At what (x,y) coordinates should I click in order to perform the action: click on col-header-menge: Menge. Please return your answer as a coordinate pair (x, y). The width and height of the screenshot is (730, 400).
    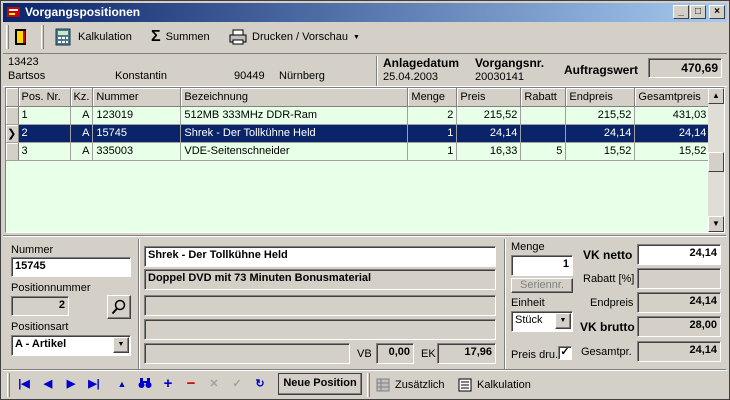
    Looking at the image, I should click on (432, 97).